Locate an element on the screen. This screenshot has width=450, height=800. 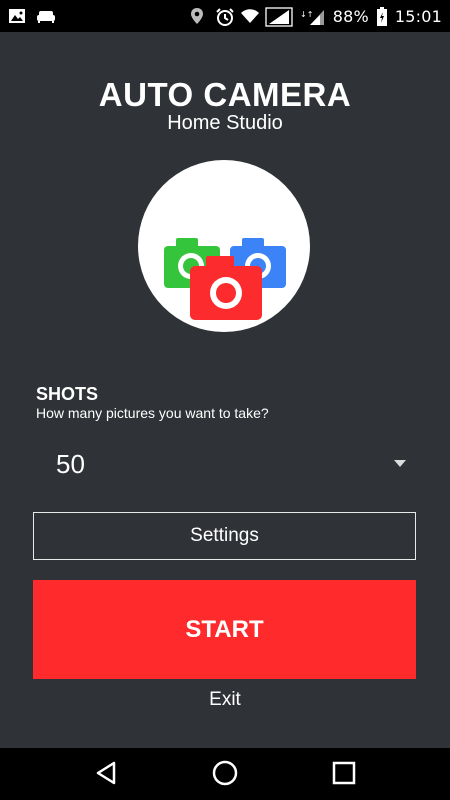
home-icon is located at coordinates (225, 773).